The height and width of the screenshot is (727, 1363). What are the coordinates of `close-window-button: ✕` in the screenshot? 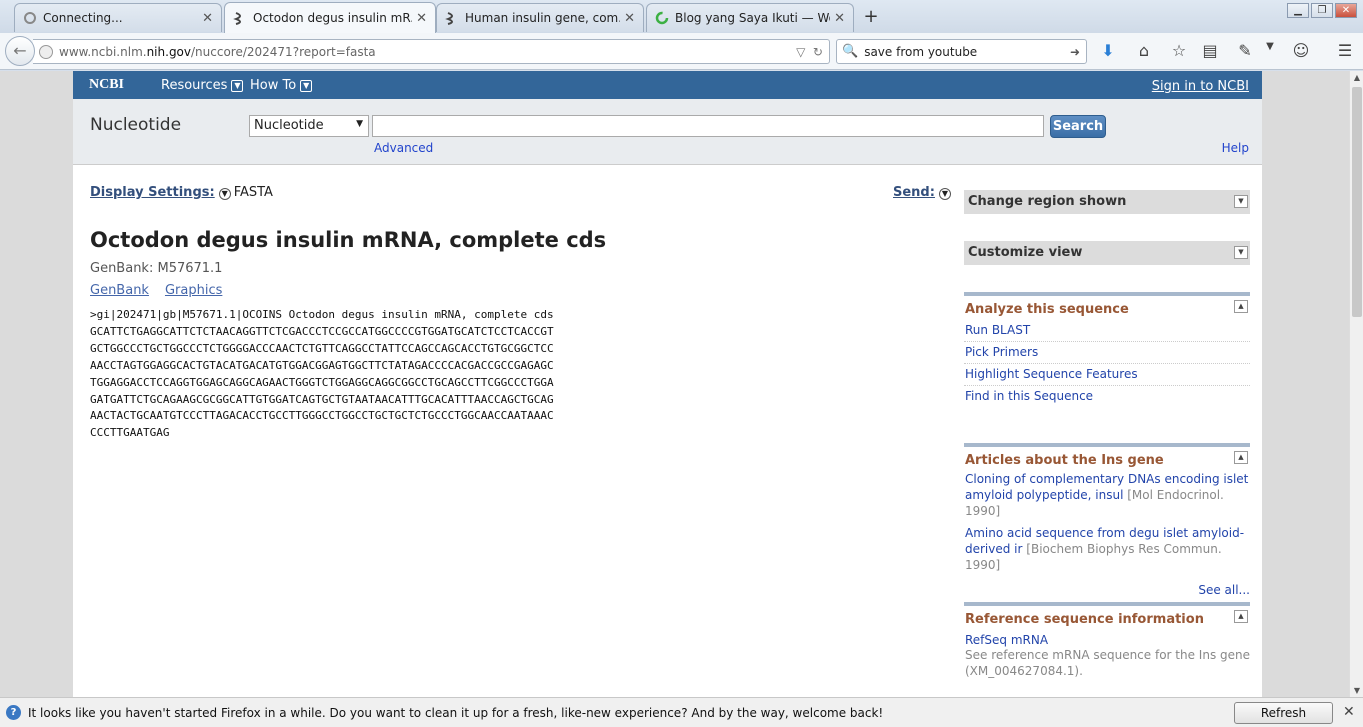 It's located at (1346, 10).